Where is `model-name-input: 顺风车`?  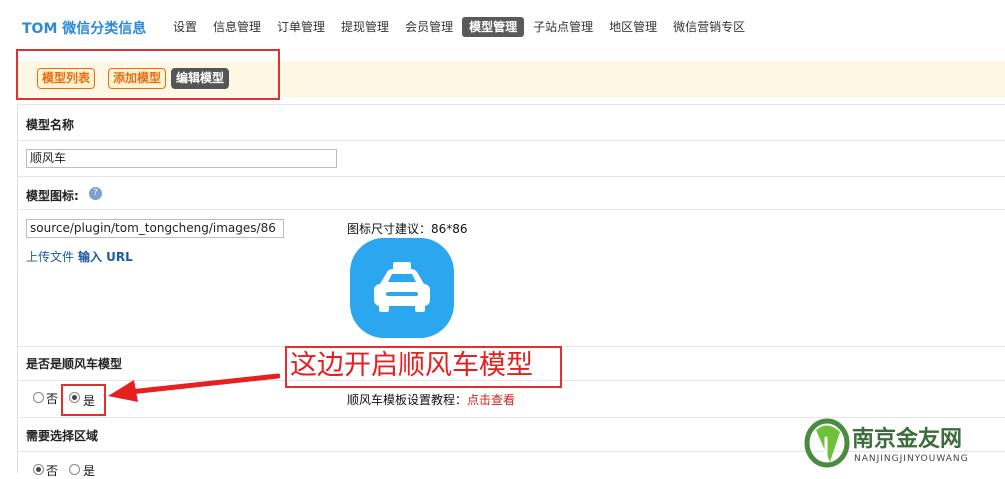
model-name-input: 顺风车 is located at coordinates (181, 158).